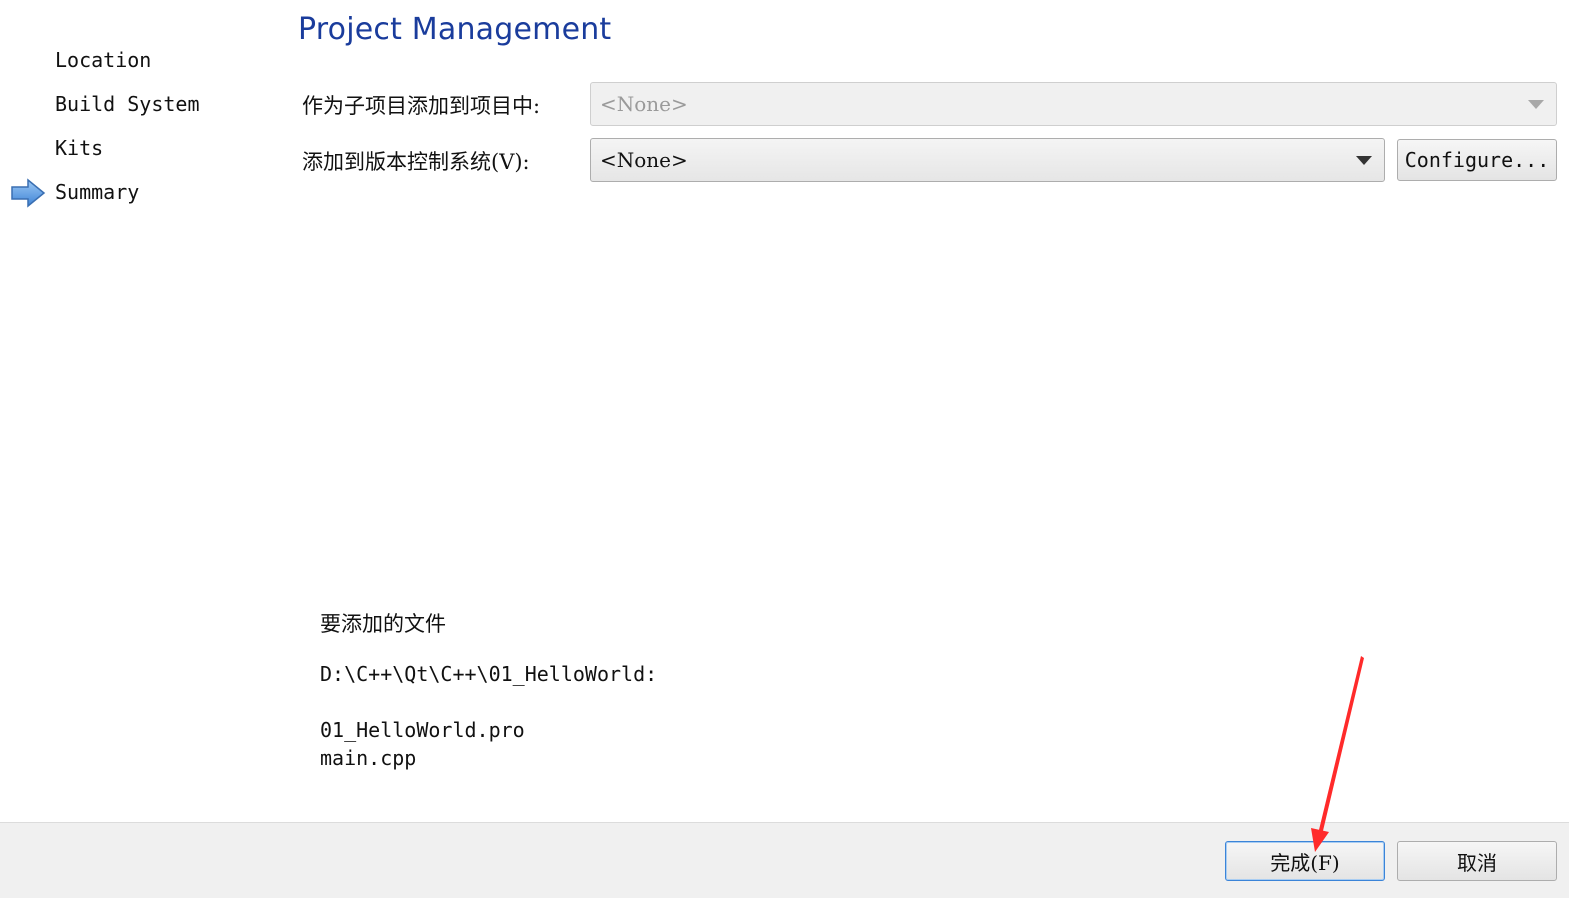  I want to click on finish-button: 完成(F), so click(1305, 861).